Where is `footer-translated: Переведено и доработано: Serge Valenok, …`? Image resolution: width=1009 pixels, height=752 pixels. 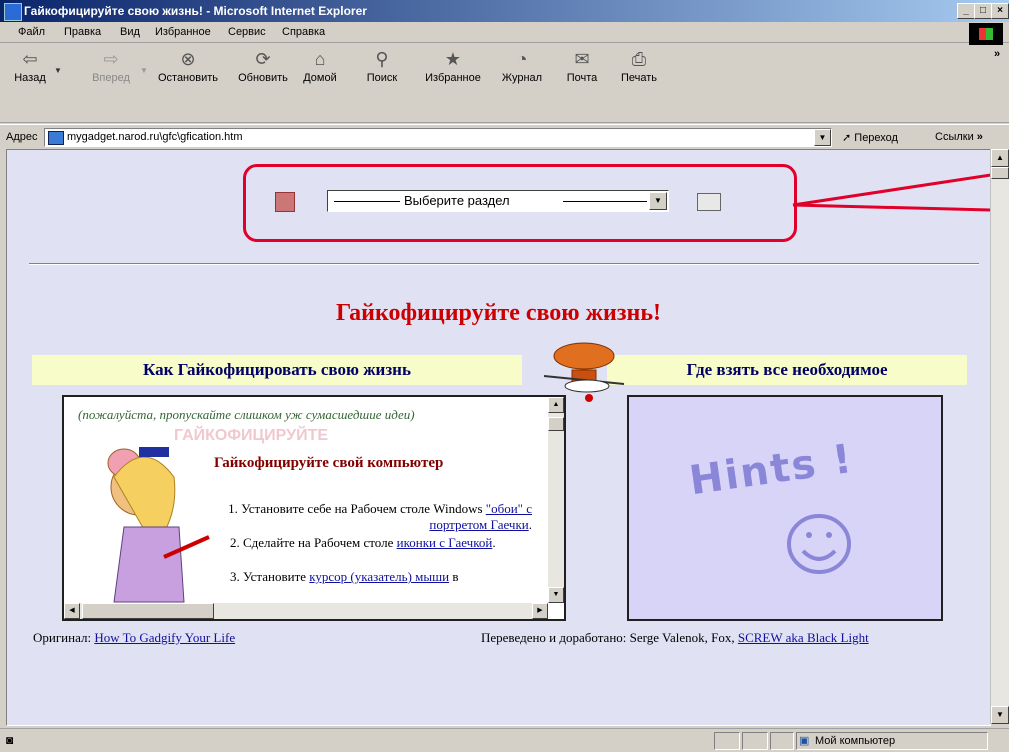 footer-translated: Переведено и доработано: Serge Valenok, … is located at coordinates (675, 637).